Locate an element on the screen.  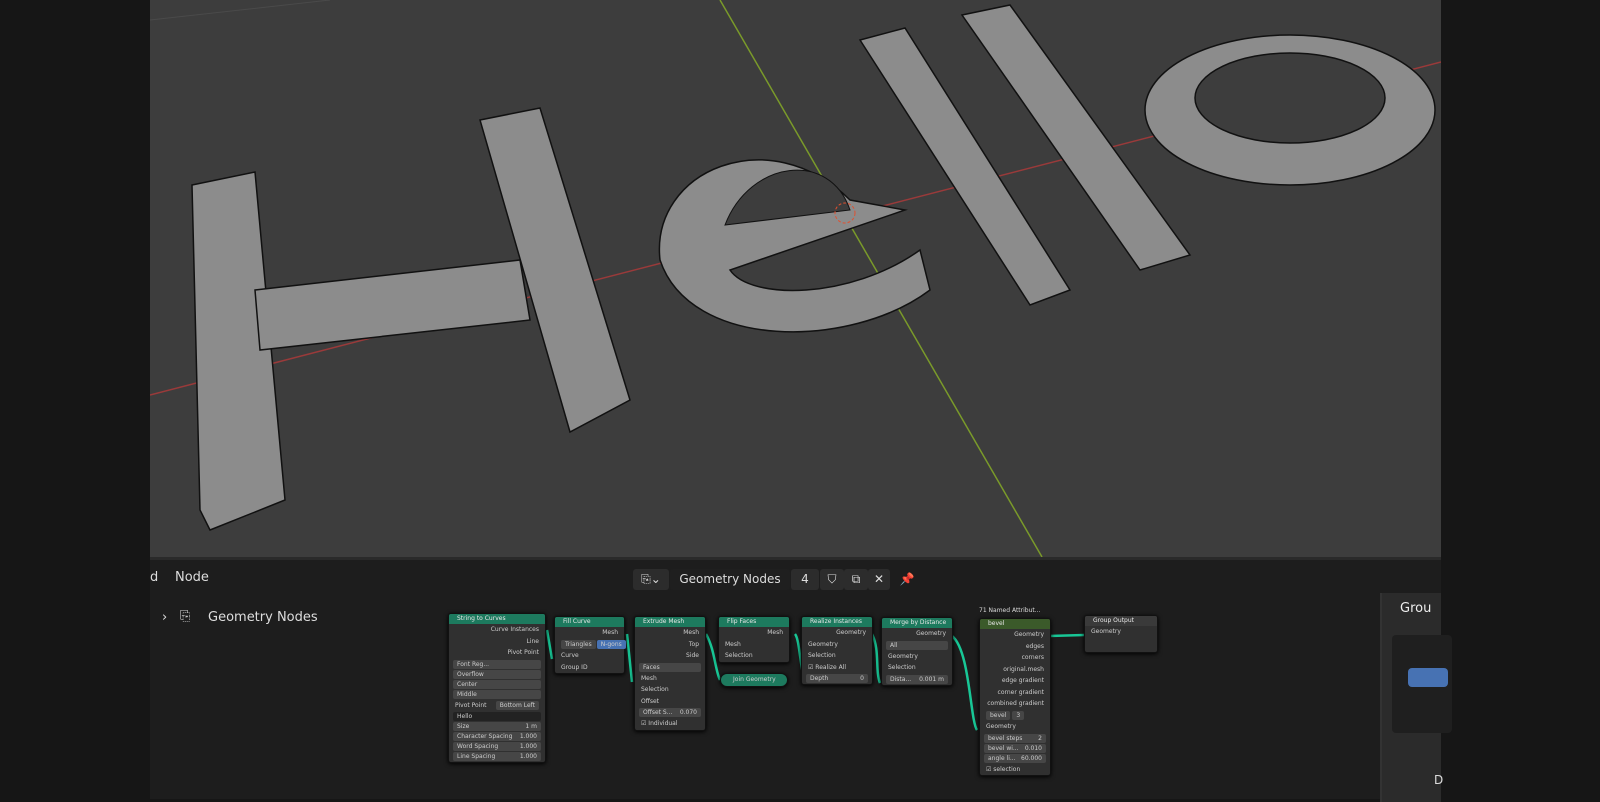
group-tree-selector: bevel 3 is located at coordinates (1015, 716).